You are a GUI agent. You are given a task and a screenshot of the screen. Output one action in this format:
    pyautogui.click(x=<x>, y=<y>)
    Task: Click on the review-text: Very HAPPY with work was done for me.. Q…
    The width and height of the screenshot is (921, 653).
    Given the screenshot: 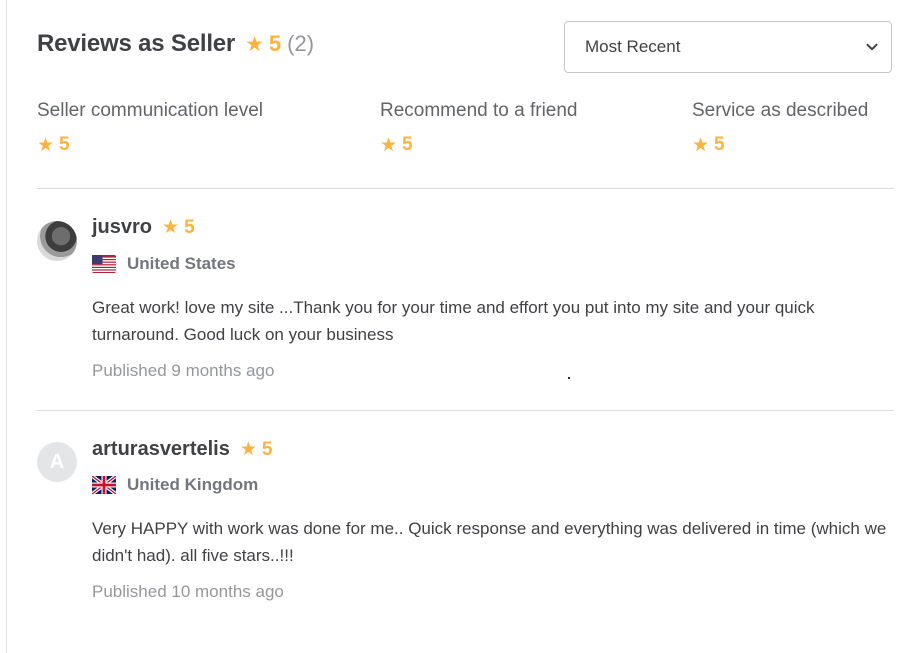 What is the action you would take?
    pyautogui.click(x=489, y=542)
    